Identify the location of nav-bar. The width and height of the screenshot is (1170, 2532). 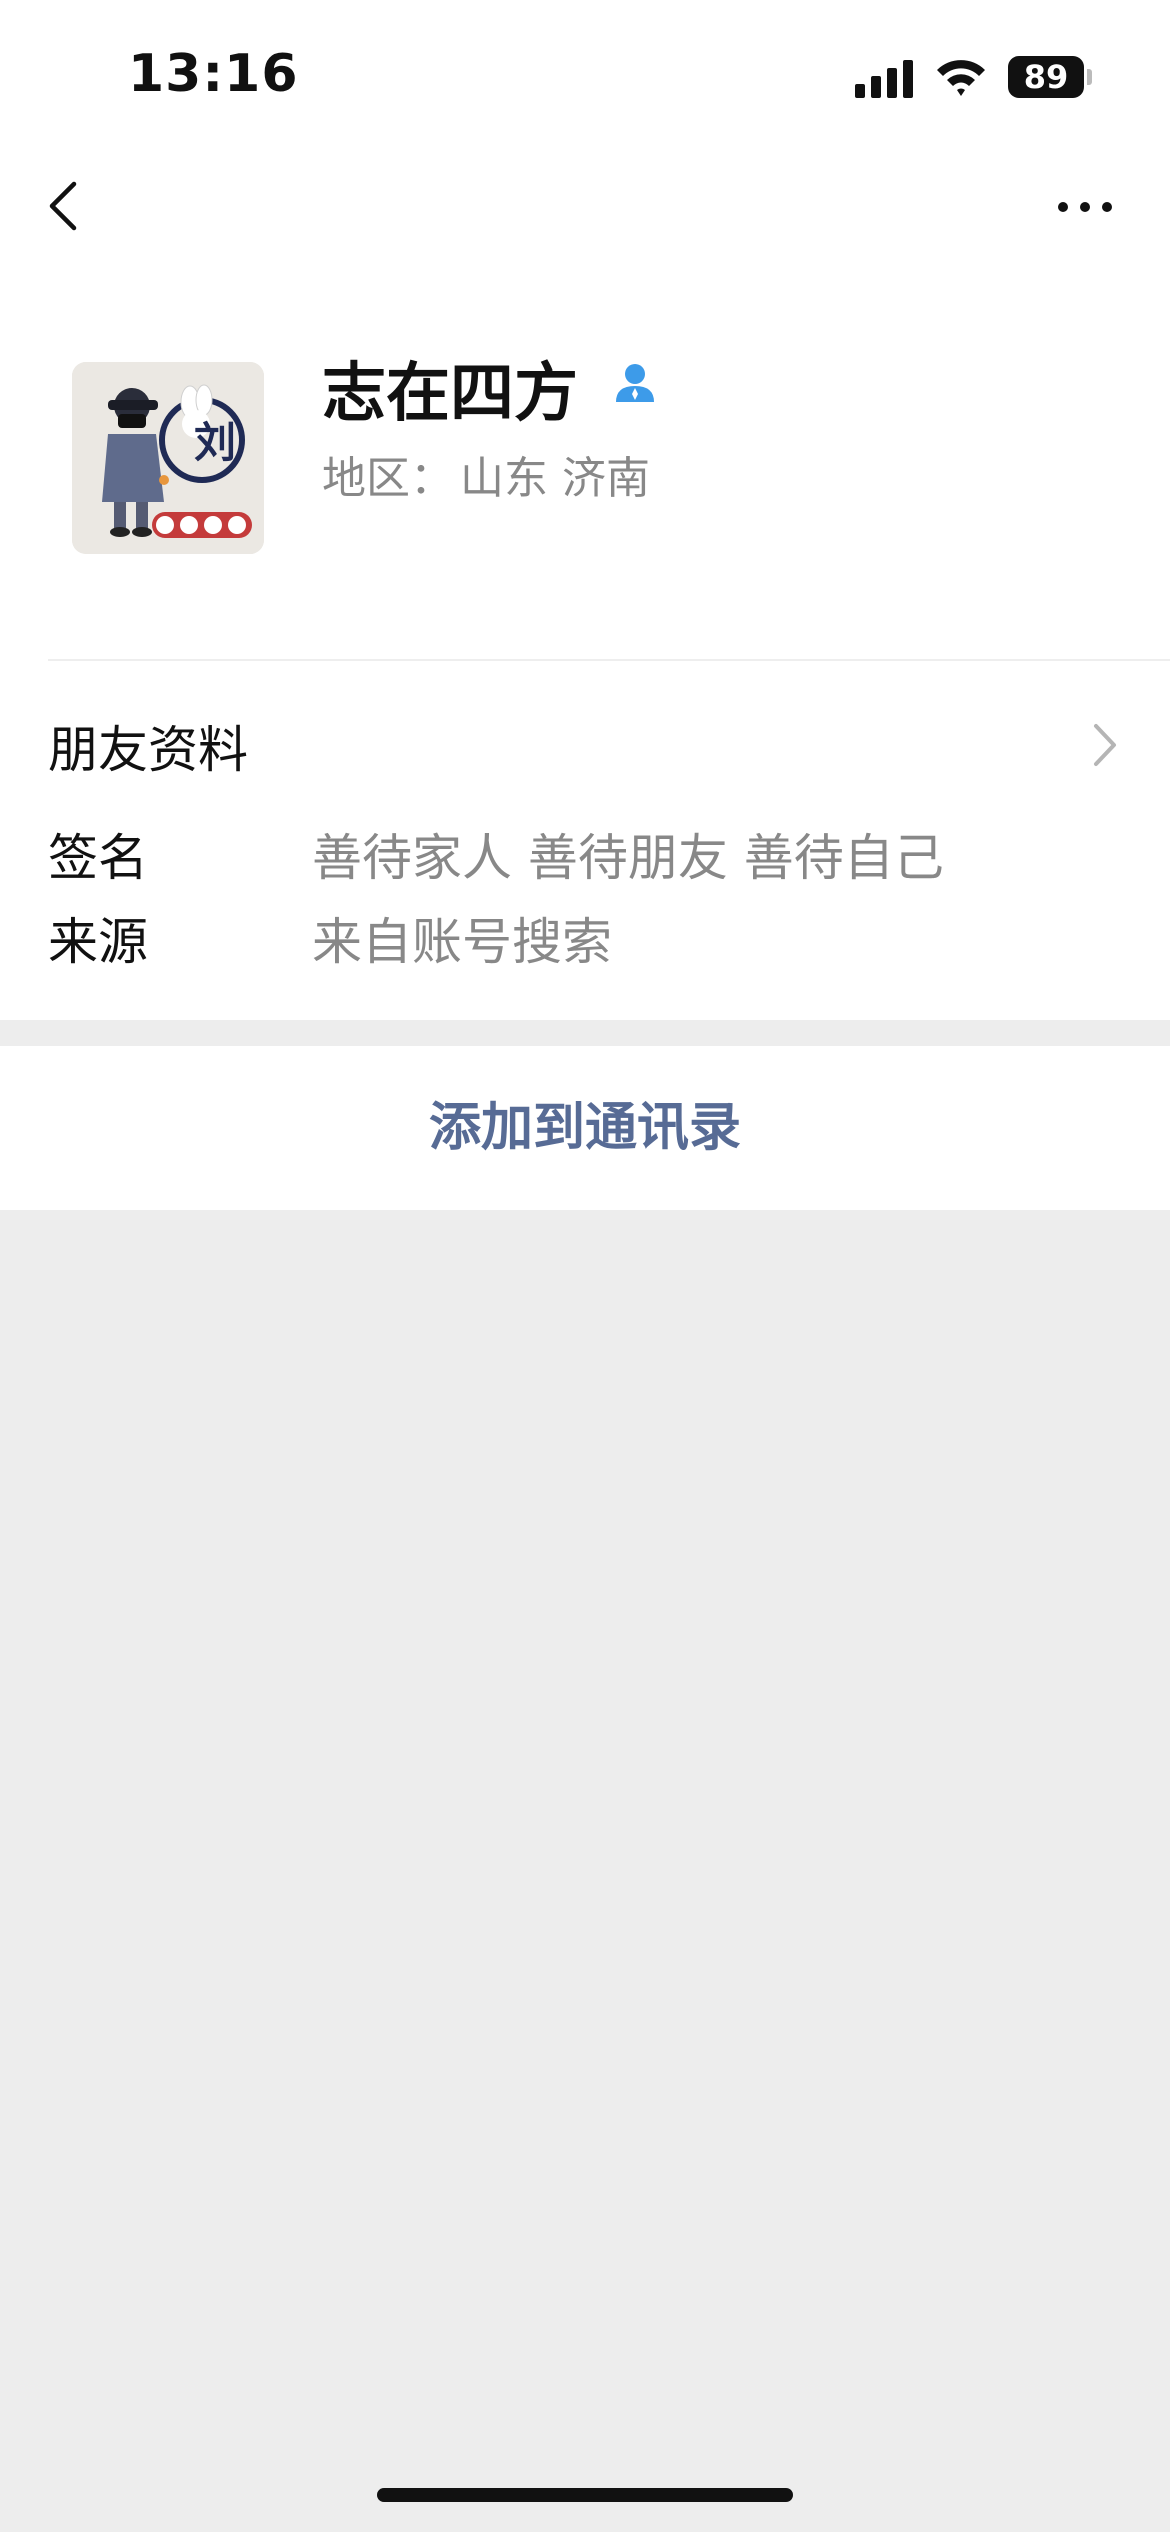
(585, 210).